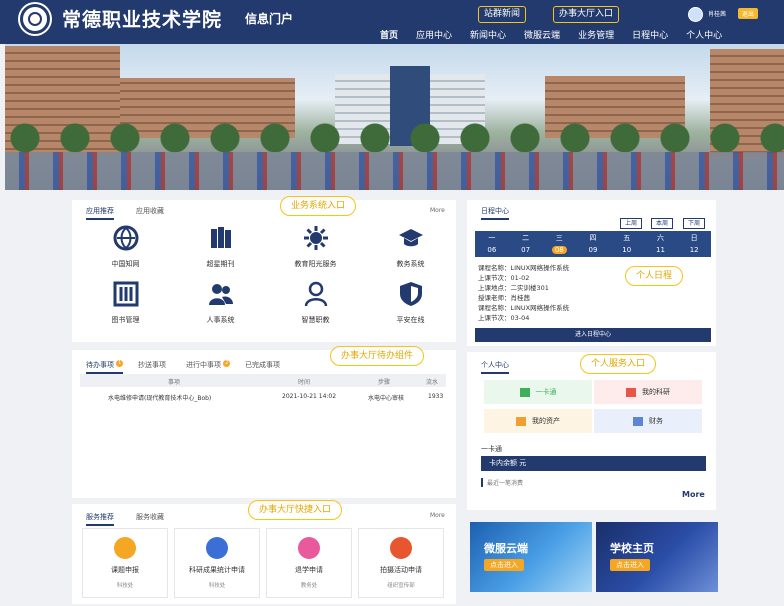 Image resolution: width=784 pixels, height=606 pixels. I want to click on calendar-day-today: 三 08, so click(559, 244).